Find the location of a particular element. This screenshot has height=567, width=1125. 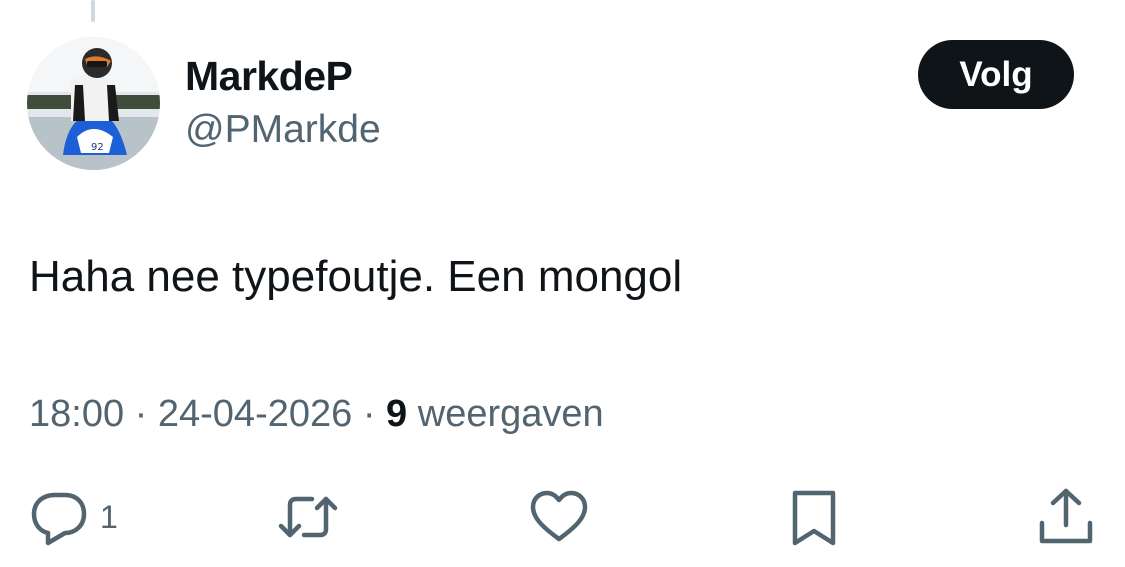

tweet-meta: 18:00 · 24-04-2026 · 9 weergaven is located at coordinates (316, 414).